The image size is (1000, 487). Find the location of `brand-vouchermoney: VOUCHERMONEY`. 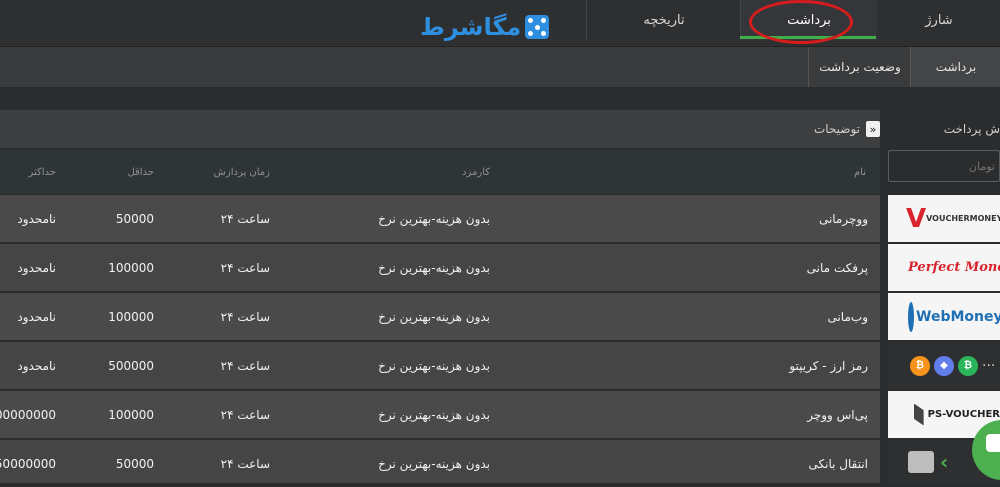

brand-vouchermoney: VOUCHERMONEY is located at coordinates (963, 218).